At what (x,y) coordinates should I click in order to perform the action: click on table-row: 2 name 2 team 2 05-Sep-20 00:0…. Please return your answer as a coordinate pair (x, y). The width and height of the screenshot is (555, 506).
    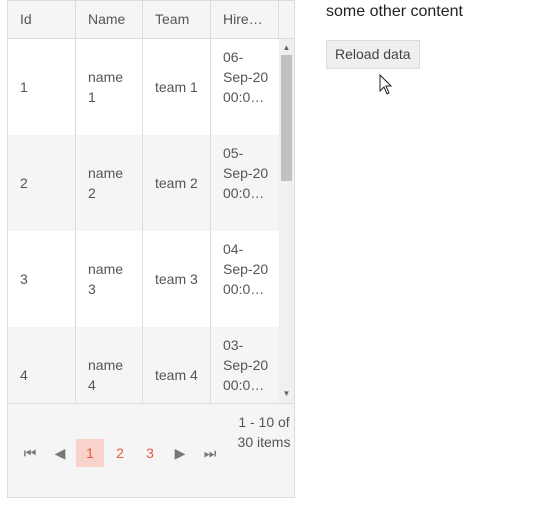
    Looking at the image, I should click on (143, 183).